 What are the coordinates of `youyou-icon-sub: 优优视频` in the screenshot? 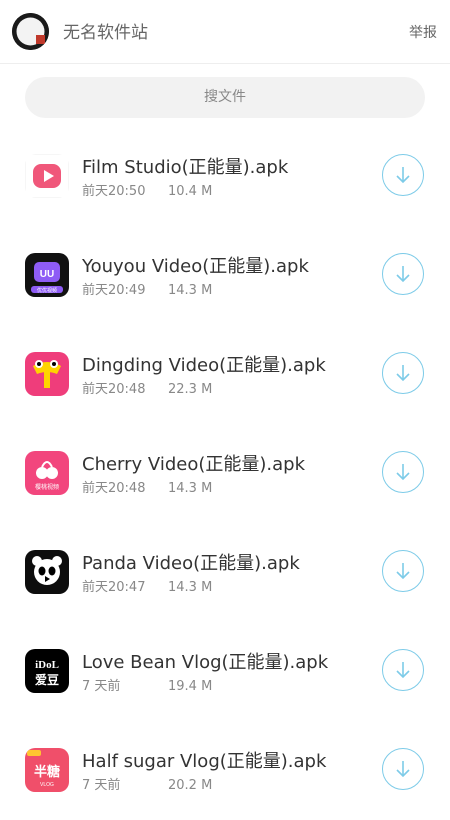 It's located at (47, 290).